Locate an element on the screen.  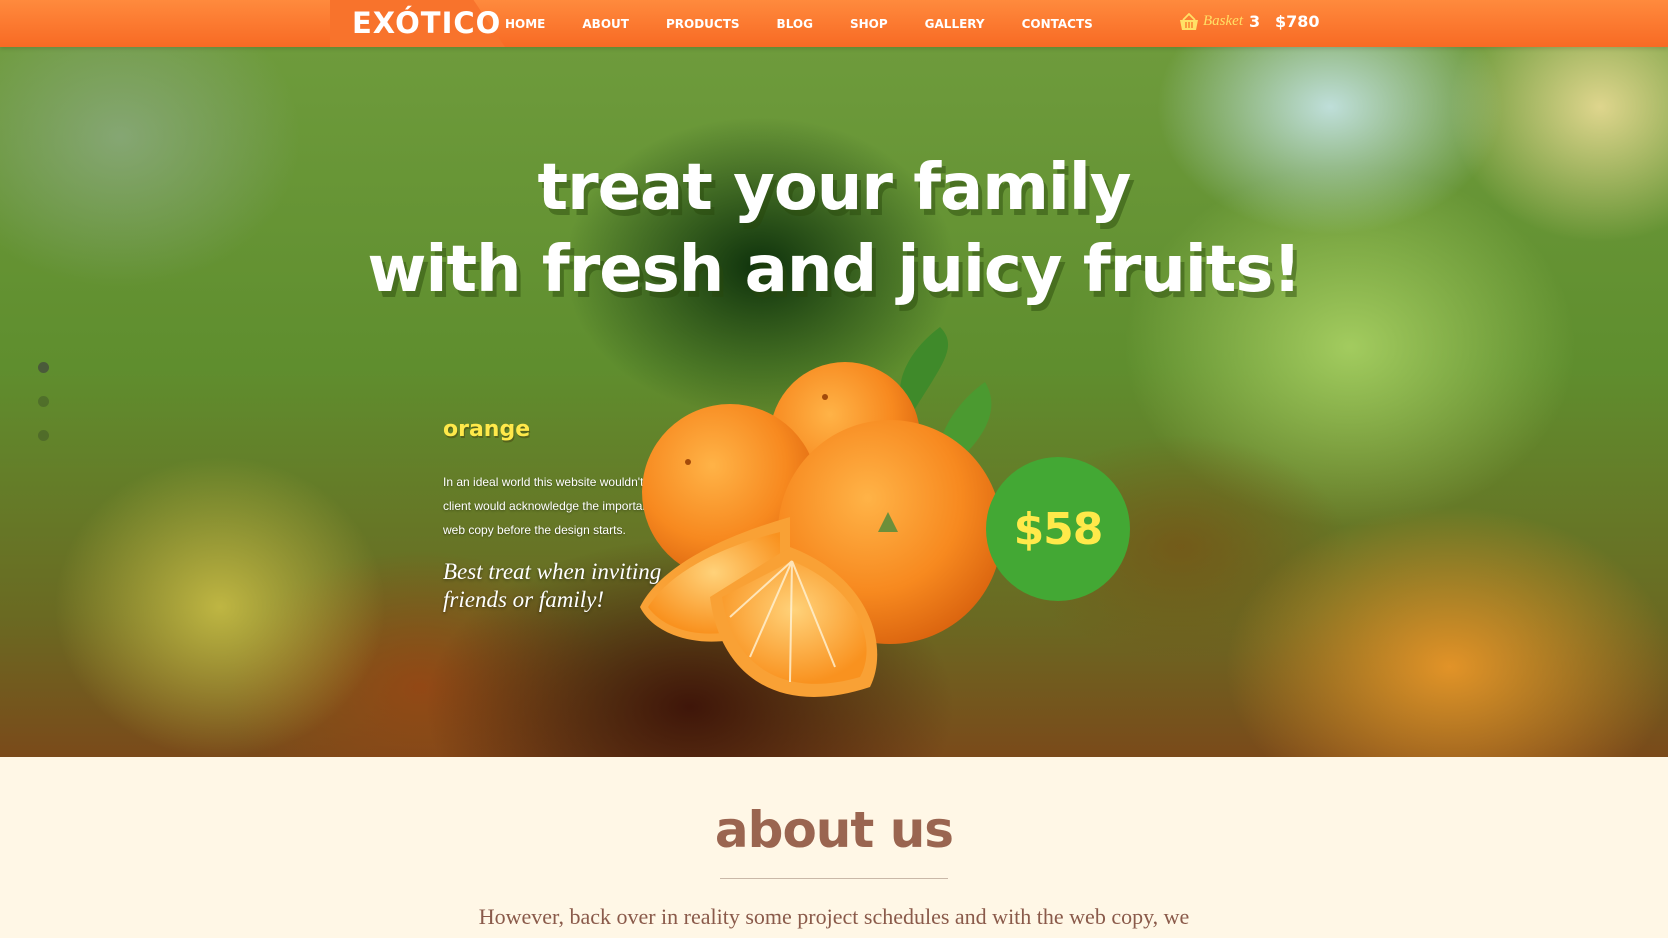
site-logo: EXÓTICO is located at coordinates (426, 23).